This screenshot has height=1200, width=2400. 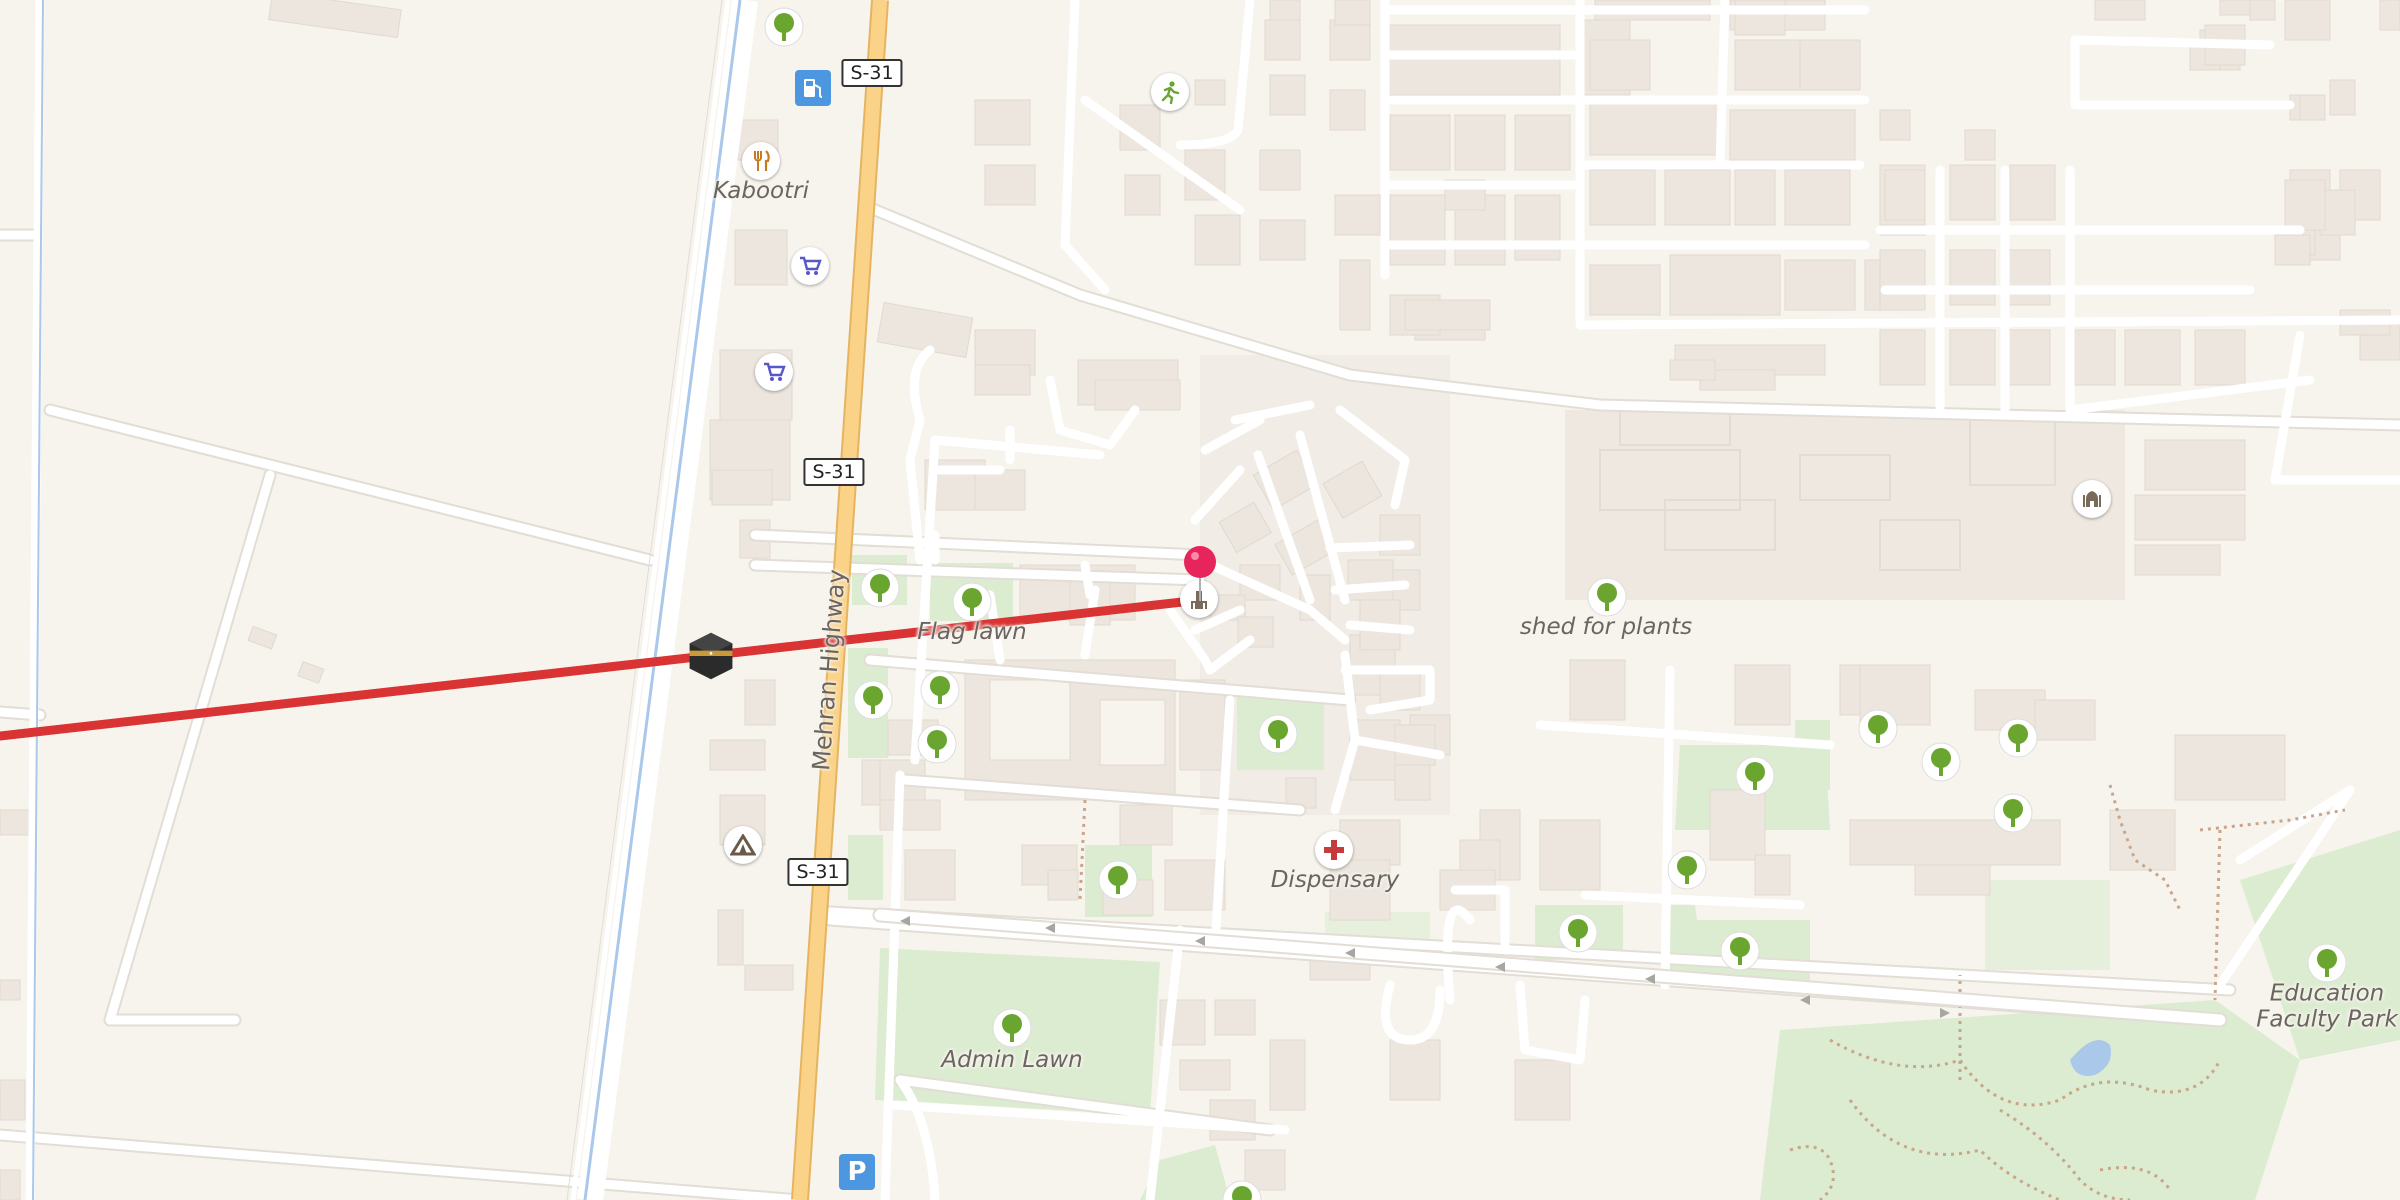 I want to click on label-admin-lawn: Admin Lawn, so click(x=1012, y=1059).